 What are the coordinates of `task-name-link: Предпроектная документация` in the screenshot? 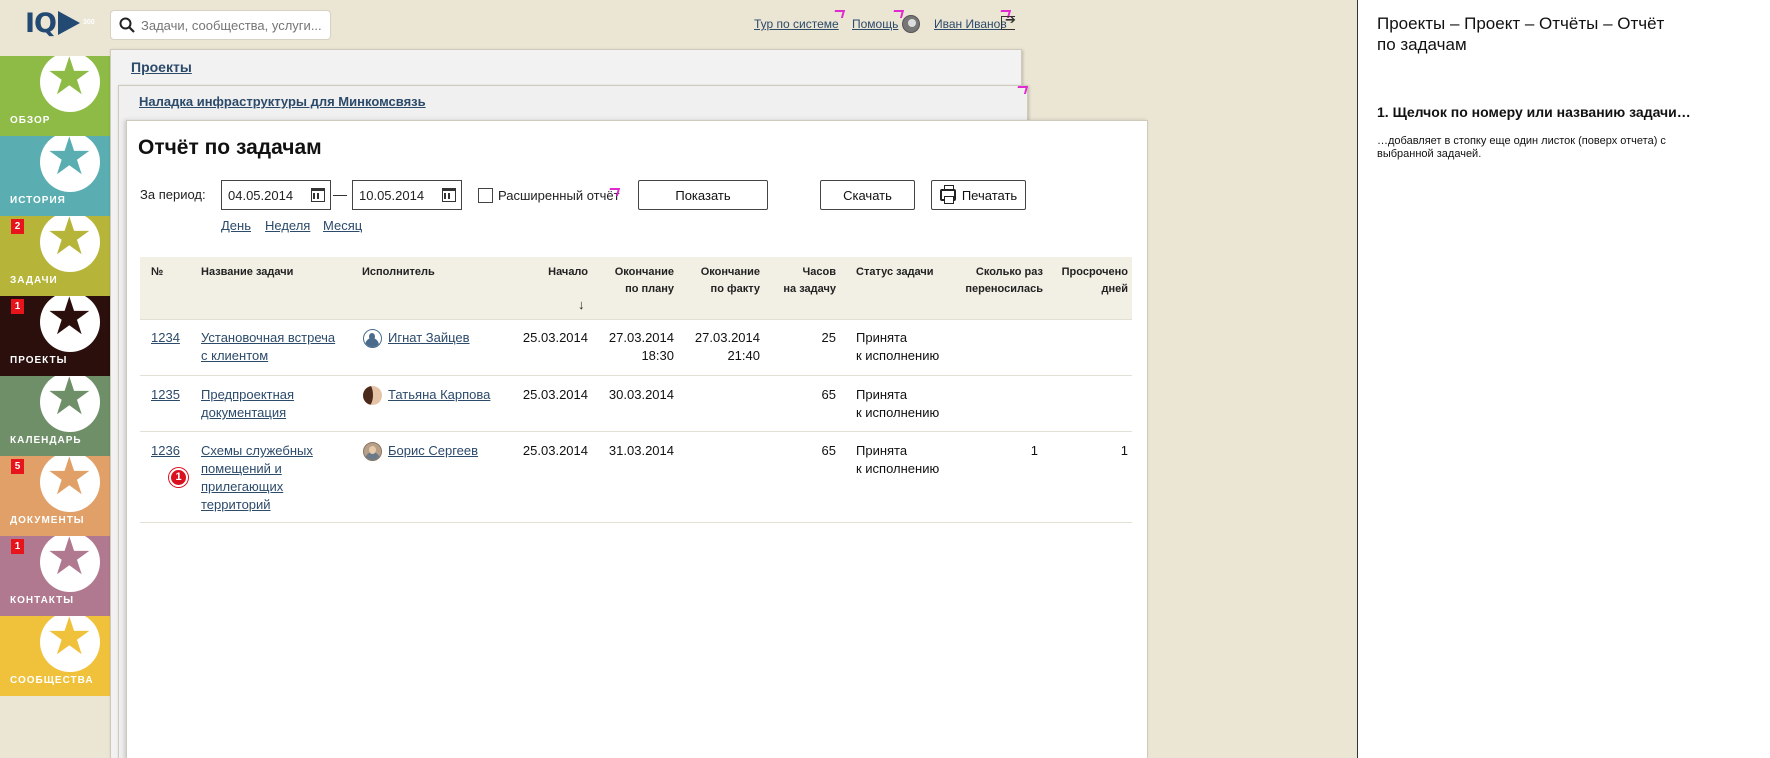 It's located at (247, 404).